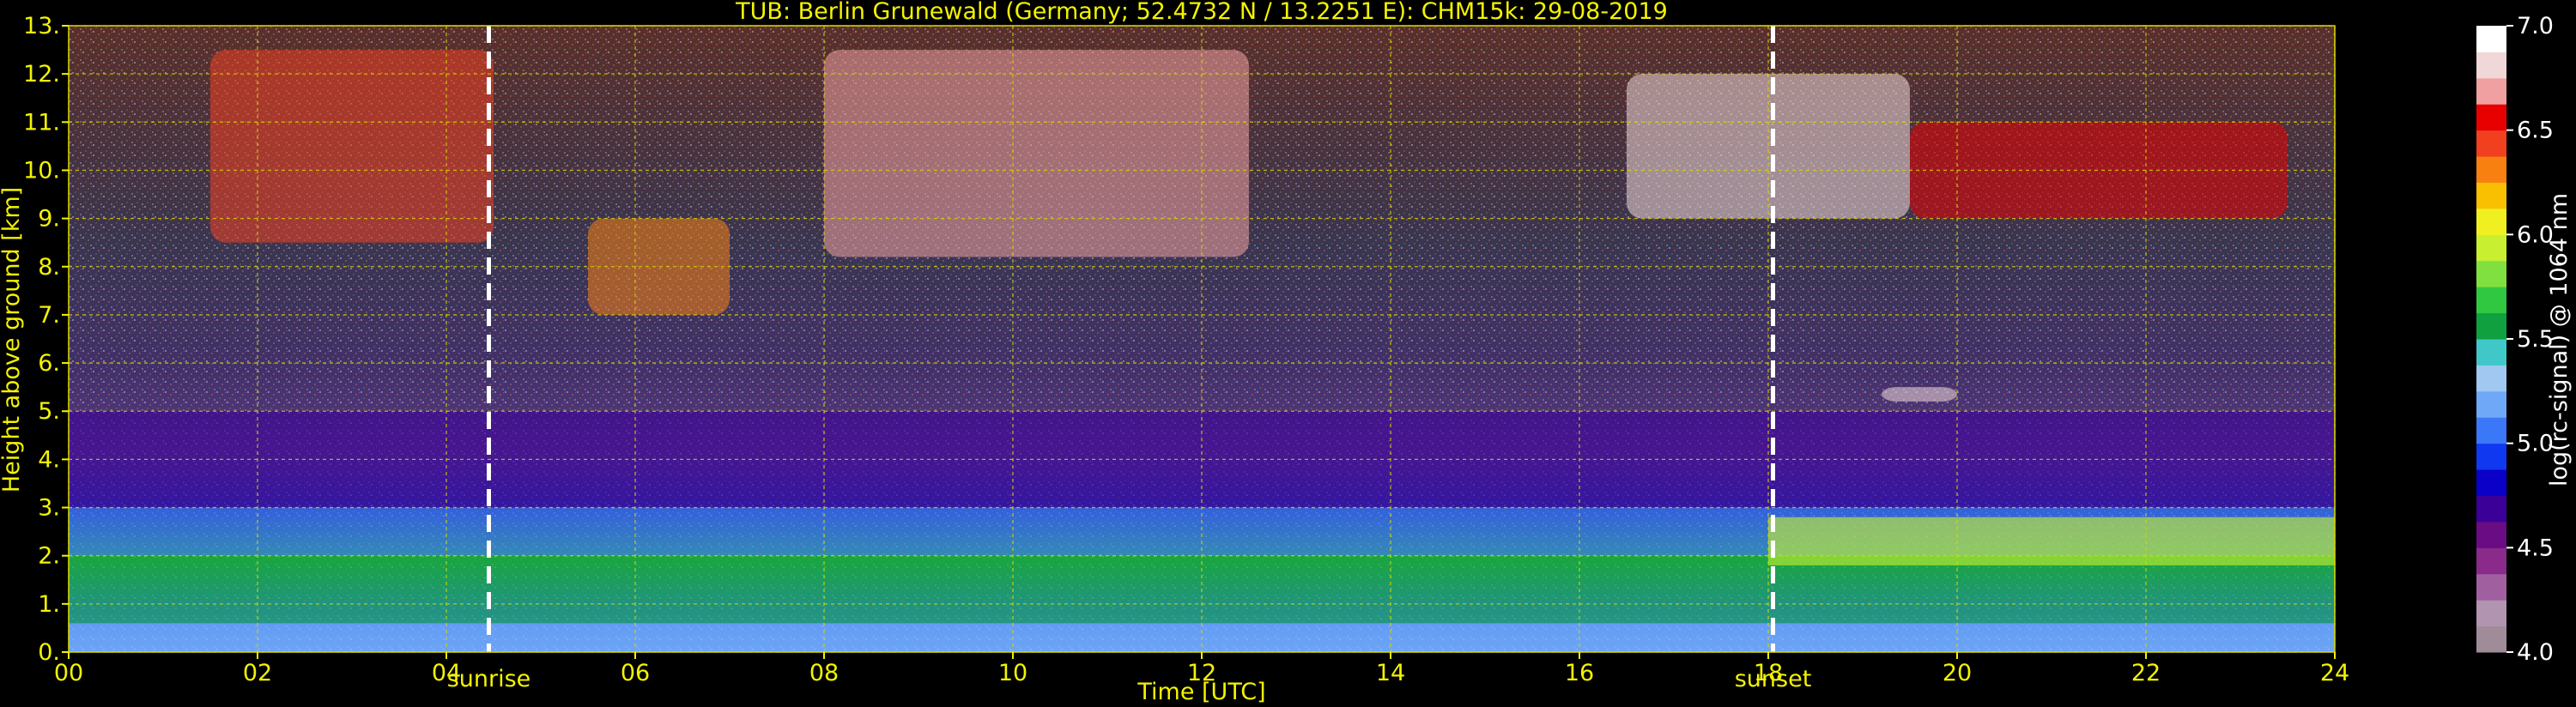 The height and width of the screenshot is (707, 2576). I want to click on y-axis-label: Height above ground [km], so click(12, 339).